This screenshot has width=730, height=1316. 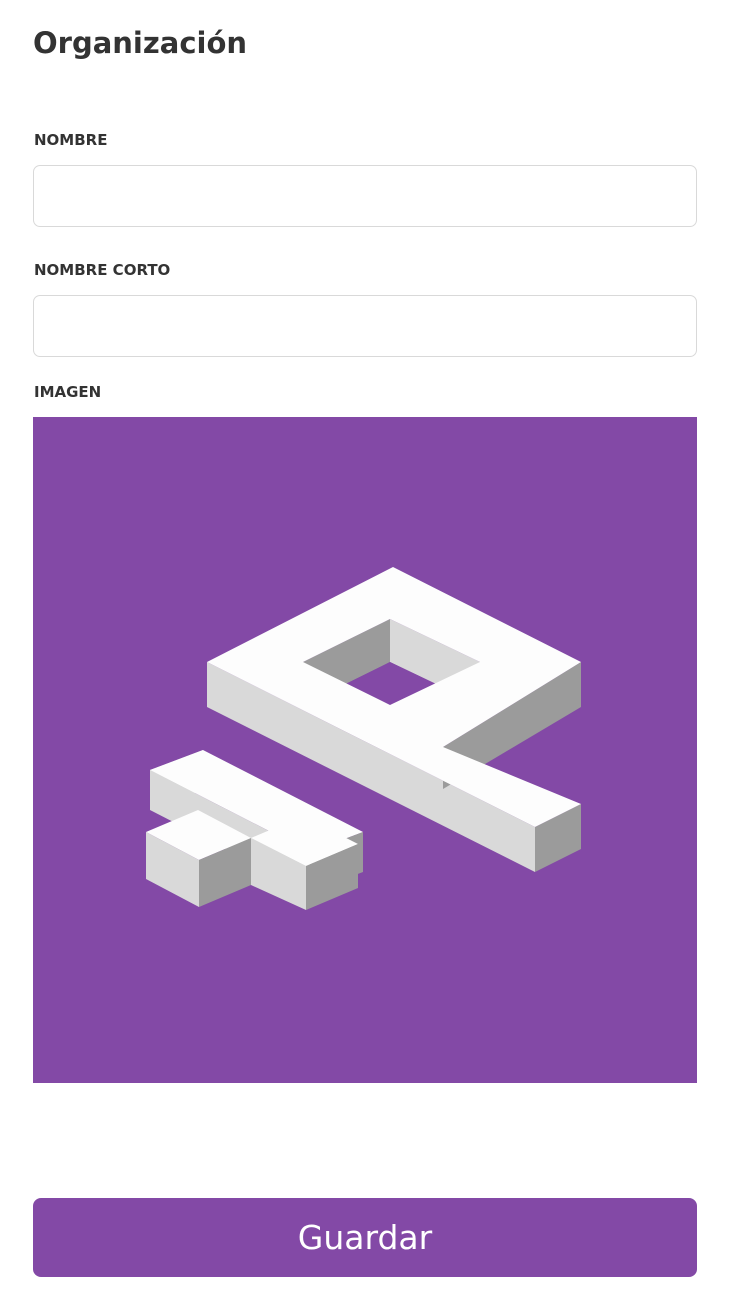 What do you see at coordinates (365, 1237) in the screenshot?
I see `save-button: Guardar` at bounding box center [365, 1237].